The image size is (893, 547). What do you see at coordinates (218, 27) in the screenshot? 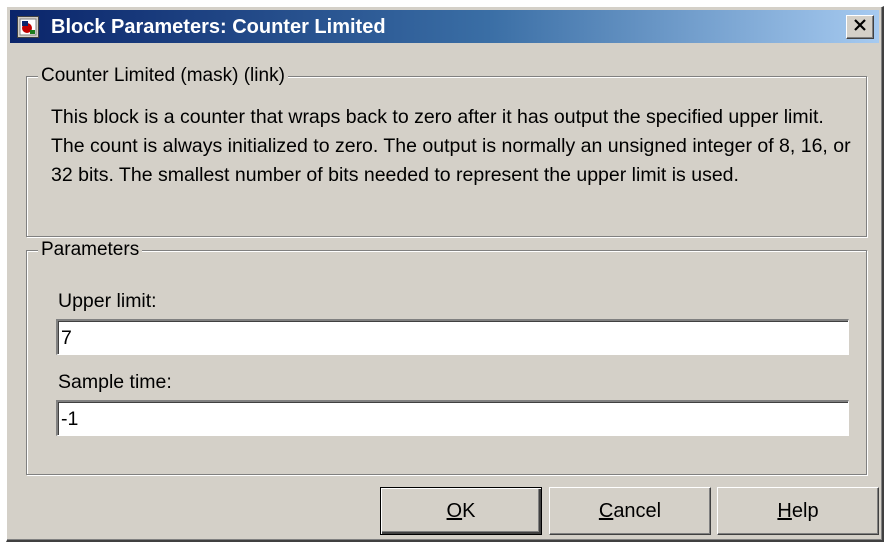
I see `window-title: Block Parameters: Counter Limited` at bounding box center [218, 27].